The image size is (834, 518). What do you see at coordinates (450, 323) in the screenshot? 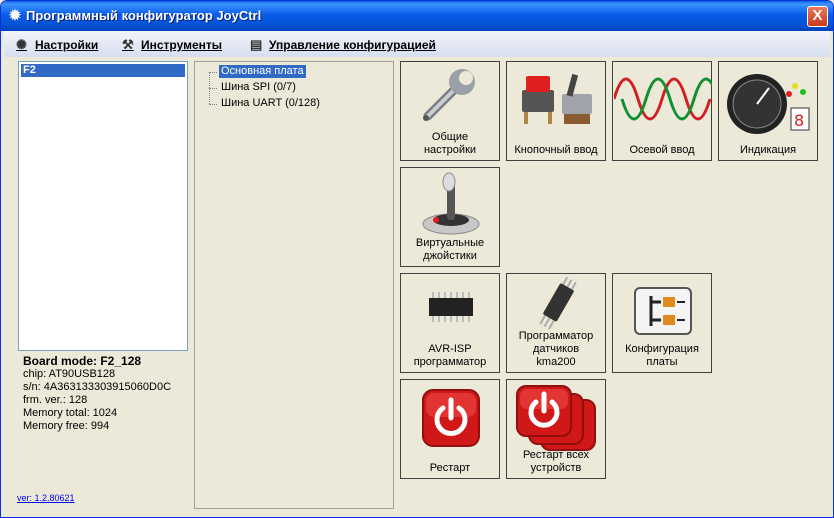
I see `avr-isp-tile: AVR-ISP программатор` at bounding box center [450, 323].